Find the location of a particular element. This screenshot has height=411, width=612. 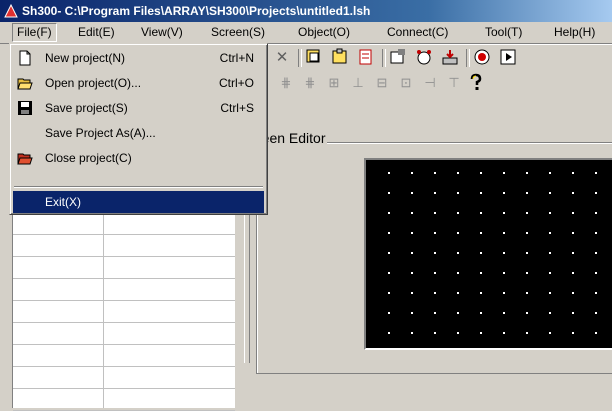

alarm-clock-icon is located at coordinates (424, 58).